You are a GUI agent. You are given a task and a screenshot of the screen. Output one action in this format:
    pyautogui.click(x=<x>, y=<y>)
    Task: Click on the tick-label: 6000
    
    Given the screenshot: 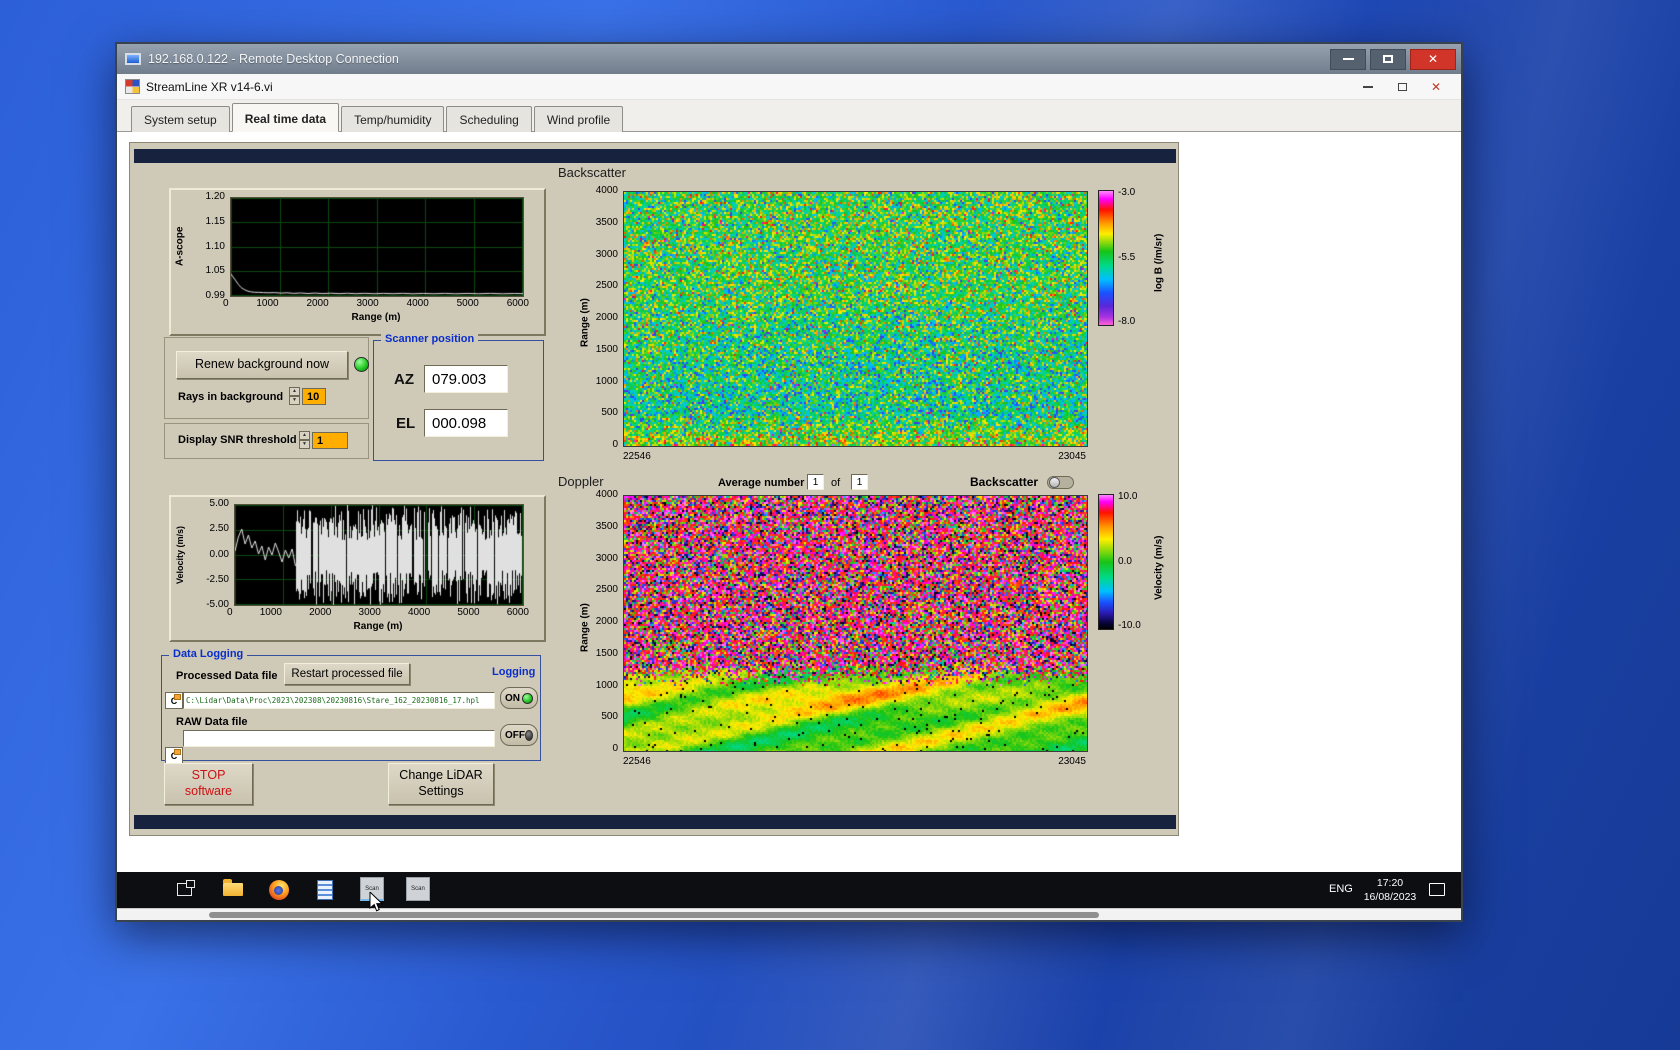 What is the action you would take?
    pyautogui.click(x=517, y=303)
    